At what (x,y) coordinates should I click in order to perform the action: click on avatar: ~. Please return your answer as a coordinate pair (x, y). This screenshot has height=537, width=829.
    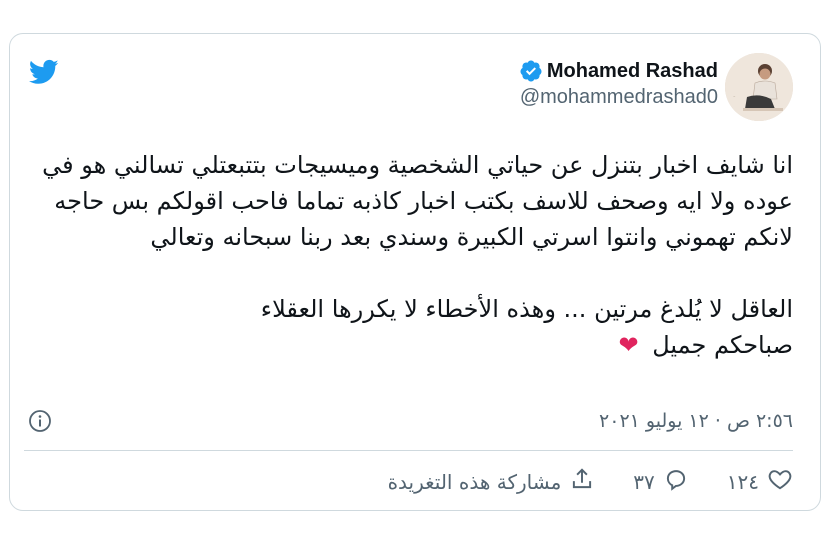
    Looking at the image, I should click on (759, 87).